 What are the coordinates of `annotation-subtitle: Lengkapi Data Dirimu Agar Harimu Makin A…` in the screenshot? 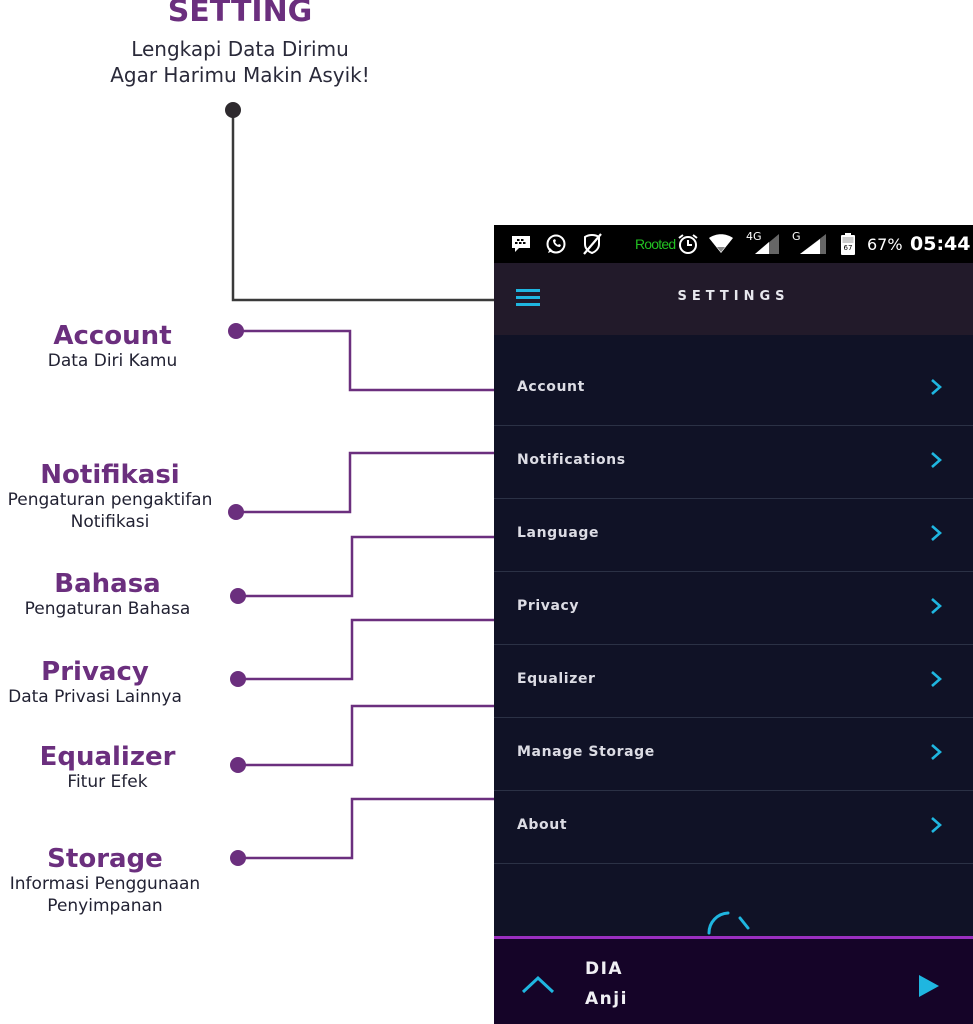 It's located at (240, 62).